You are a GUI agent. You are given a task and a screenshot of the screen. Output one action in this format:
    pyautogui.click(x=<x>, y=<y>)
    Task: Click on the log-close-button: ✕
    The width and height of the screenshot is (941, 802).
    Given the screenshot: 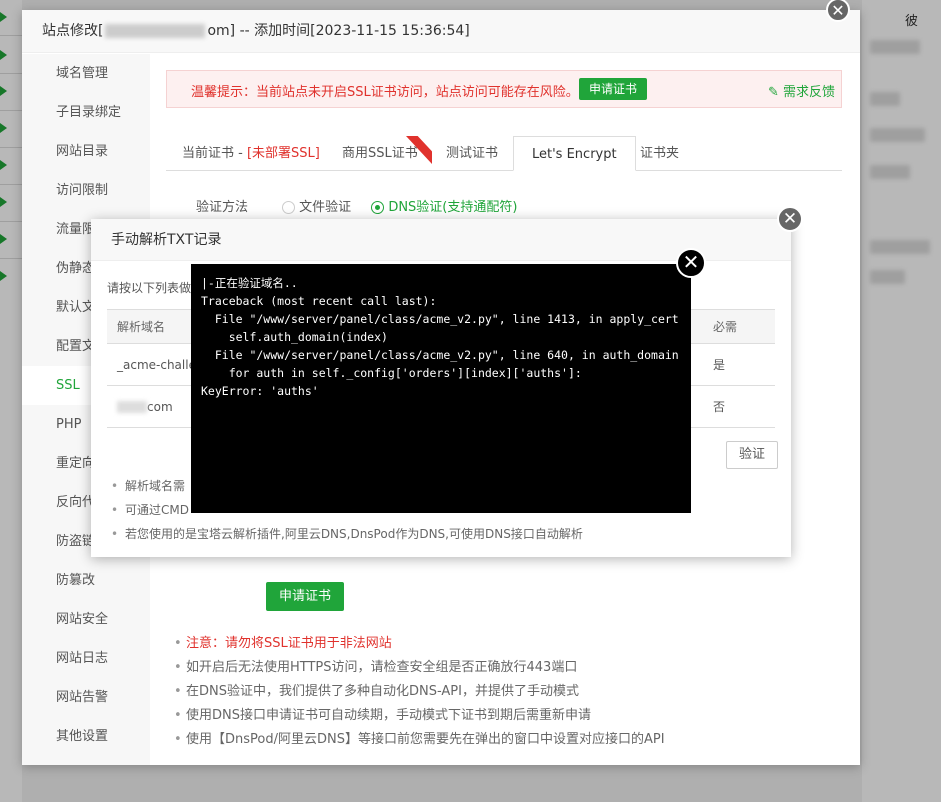 What is the action you would take?
    pyautogui.click(x=691, y=263)
    